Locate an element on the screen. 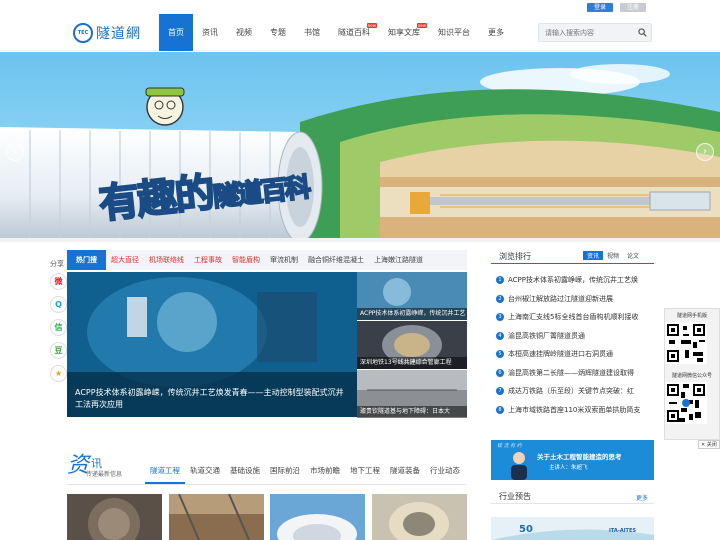  ad-title: 关于土木工程智能建造的思考 is located at coordinates (579, 457).